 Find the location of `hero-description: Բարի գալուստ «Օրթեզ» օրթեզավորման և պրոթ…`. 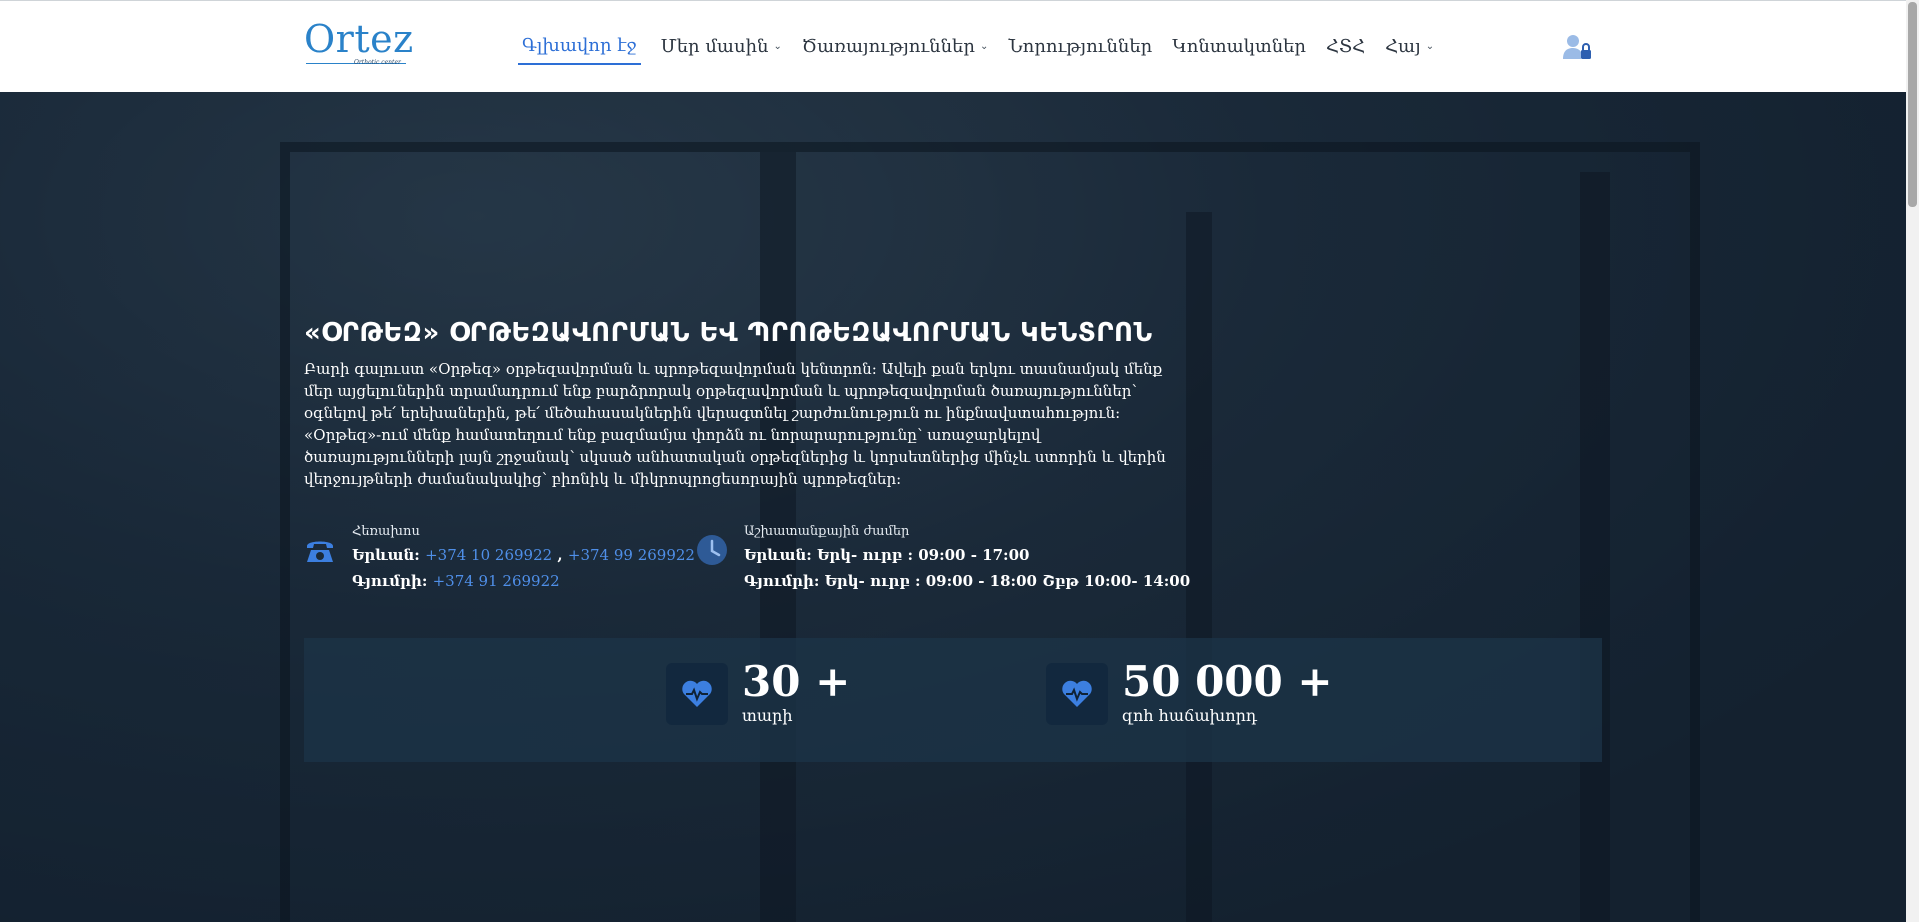

hero-description: Բարի գալուստ «Օրթեզ» օրթեզավորման և պրոթ… is located at coordinates (735, 424).